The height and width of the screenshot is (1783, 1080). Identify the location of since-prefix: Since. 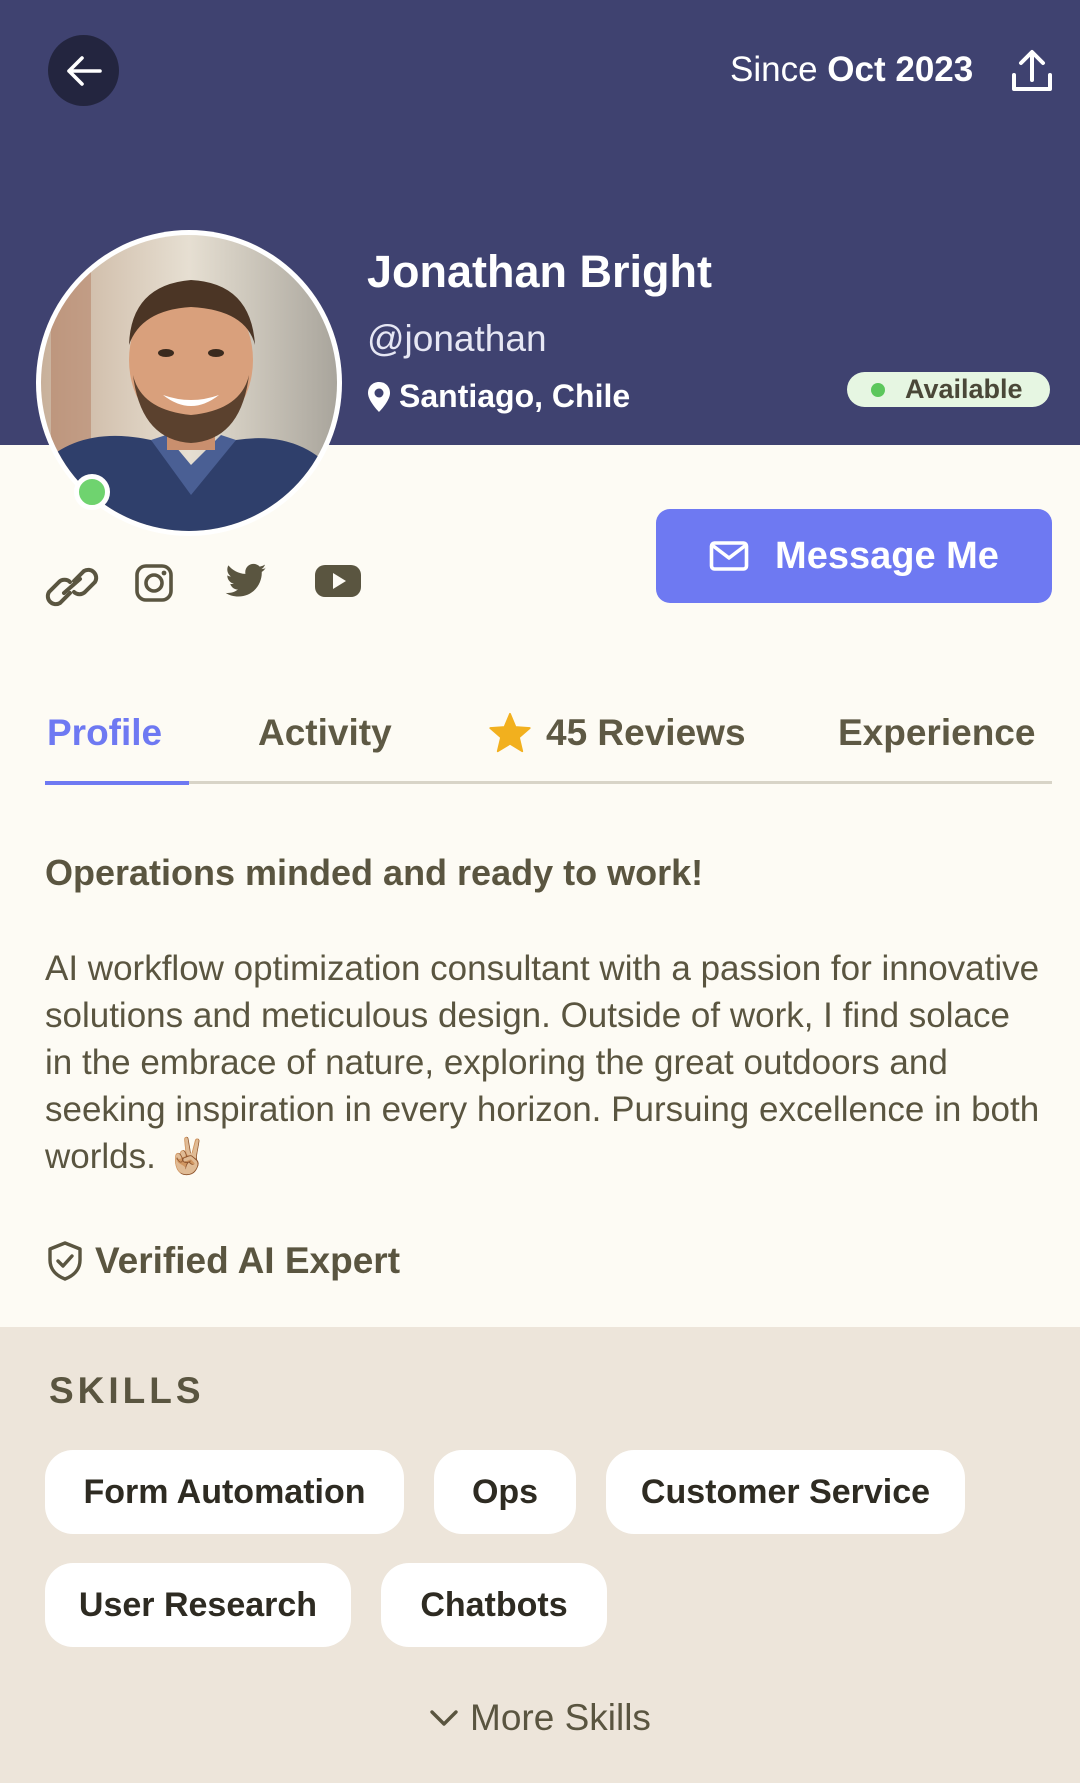
(774, 69).